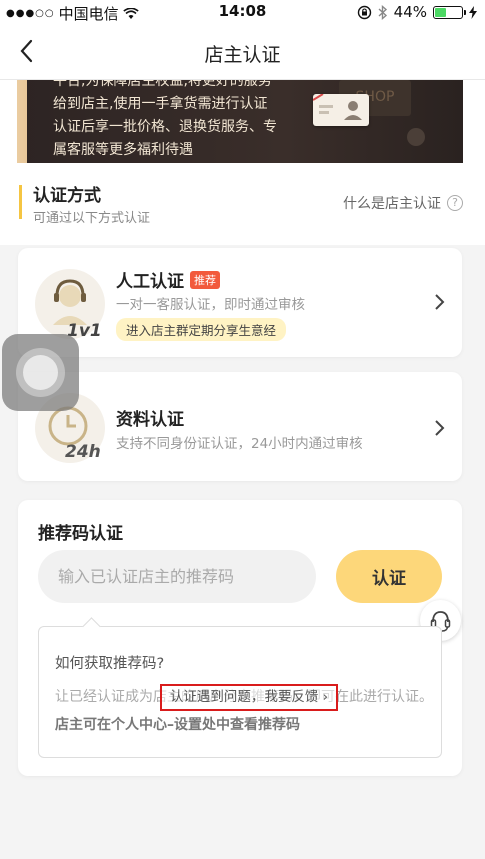 Image resolution: width=485 pixels, height=859 pixels. Describe the element at coordinates (83, 452) in the screenshot. I see `24h-badge: 24h` at that location.